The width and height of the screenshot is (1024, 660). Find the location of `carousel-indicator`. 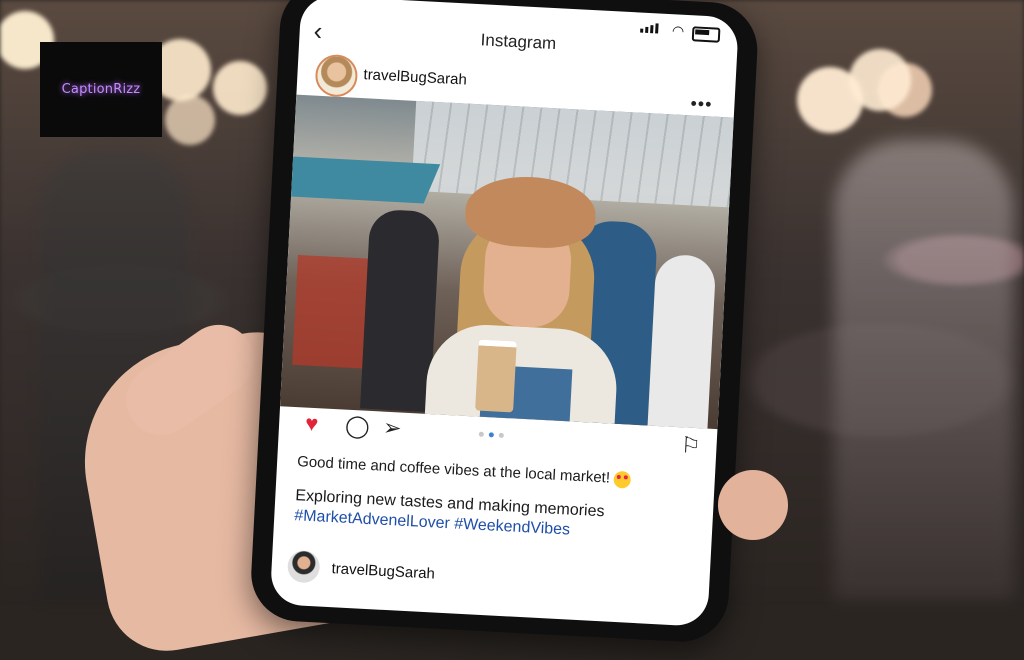

carousel-indicator is located at coordinates (491, 434).